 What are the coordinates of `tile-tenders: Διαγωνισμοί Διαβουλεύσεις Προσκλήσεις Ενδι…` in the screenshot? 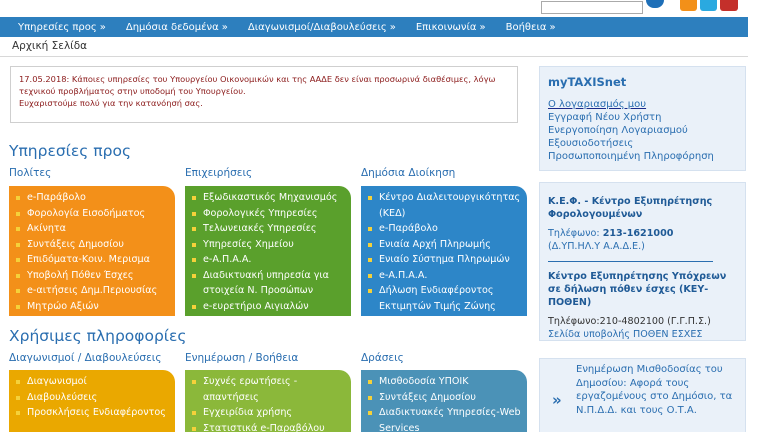 It's located at (92, 401).